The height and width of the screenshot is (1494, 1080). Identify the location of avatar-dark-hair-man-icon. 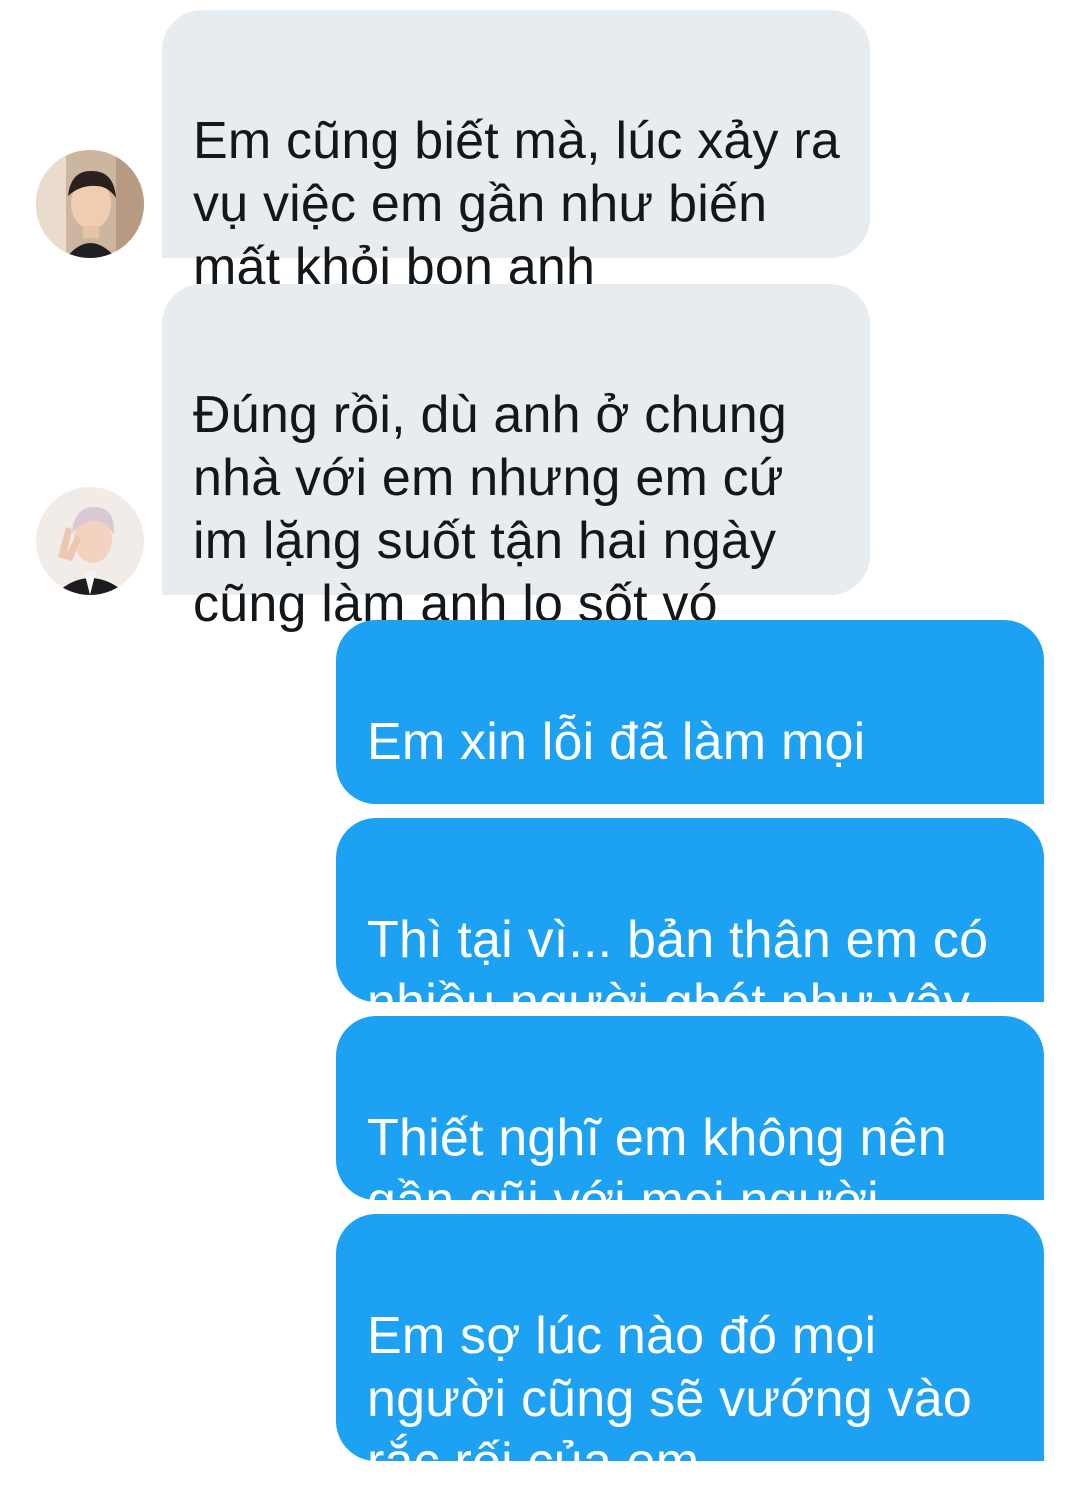
(90, 204).